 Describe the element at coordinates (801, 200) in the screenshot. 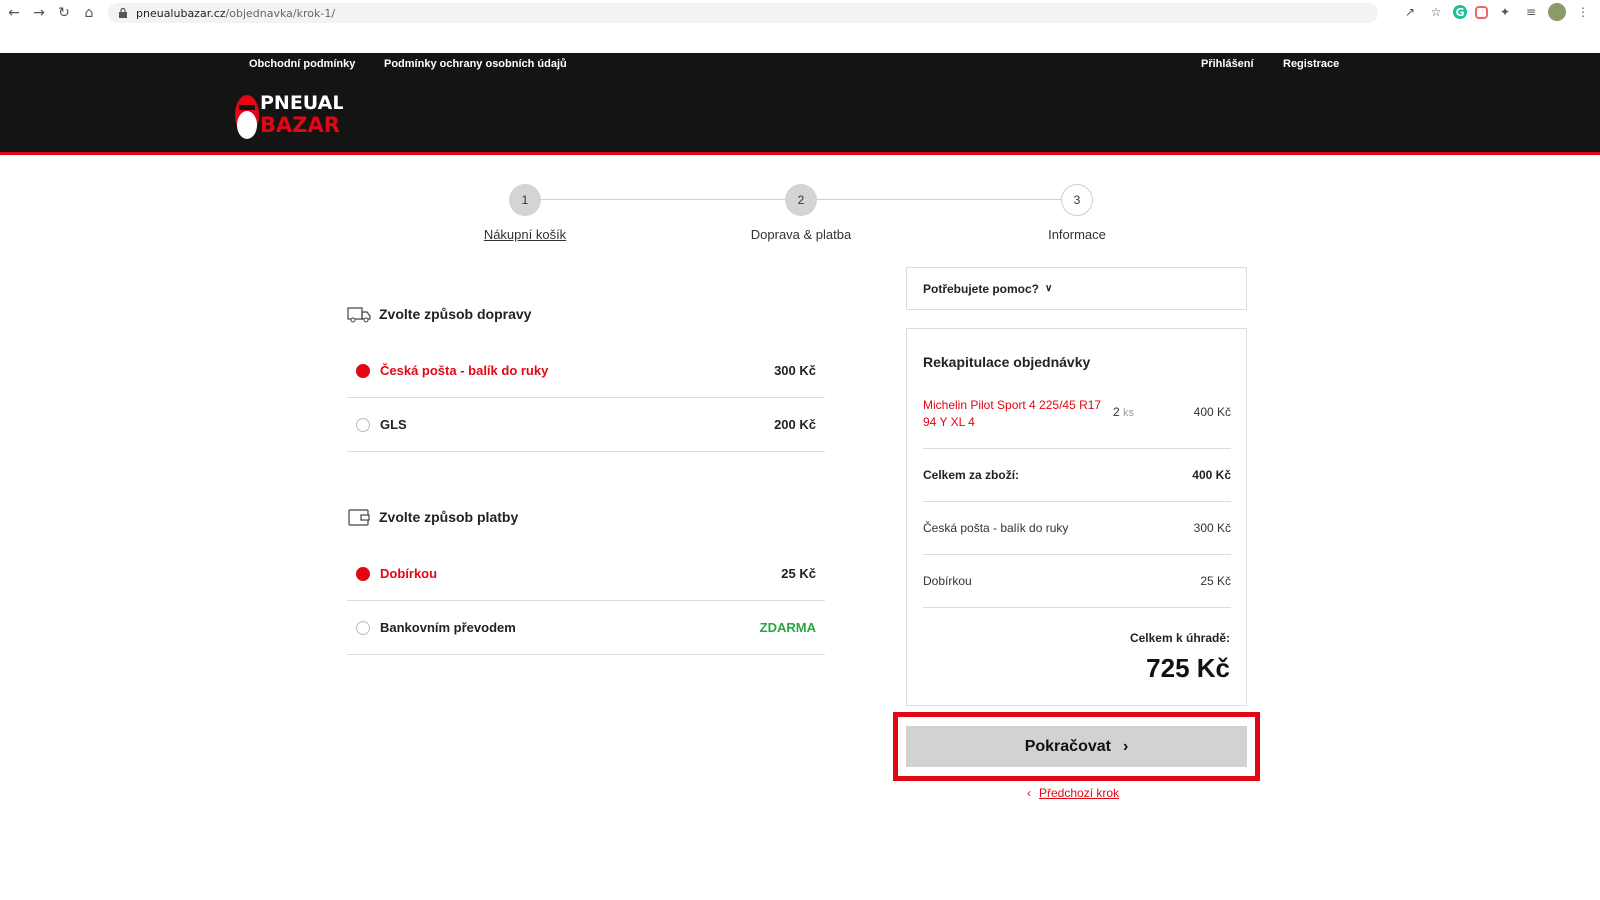

I see `step-2-circle: 2` at that location.